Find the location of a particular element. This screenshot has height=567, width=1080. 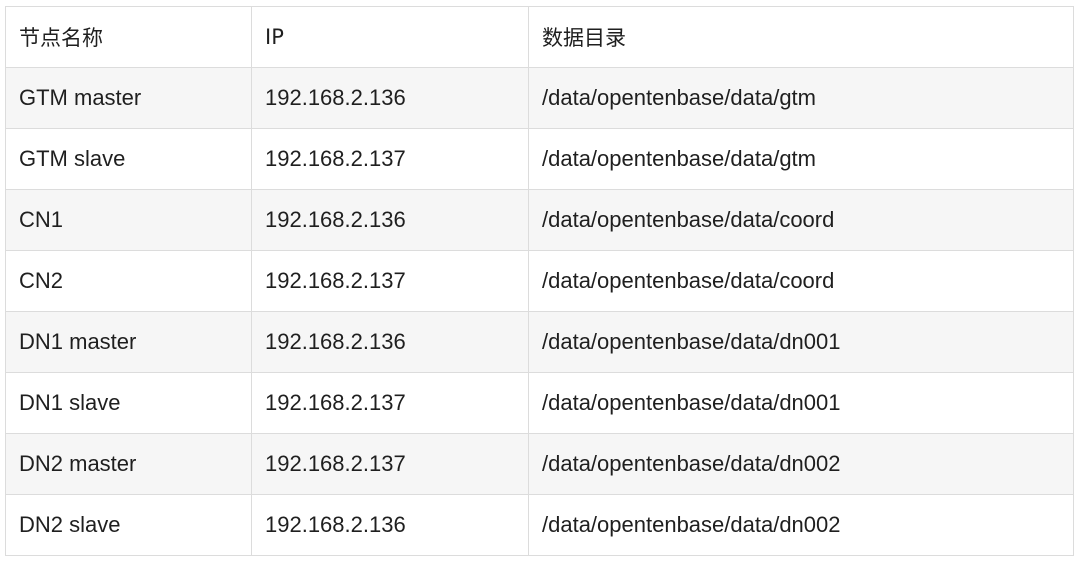

header-data-dir: 数据目录 is located at coordinates (801, 37).